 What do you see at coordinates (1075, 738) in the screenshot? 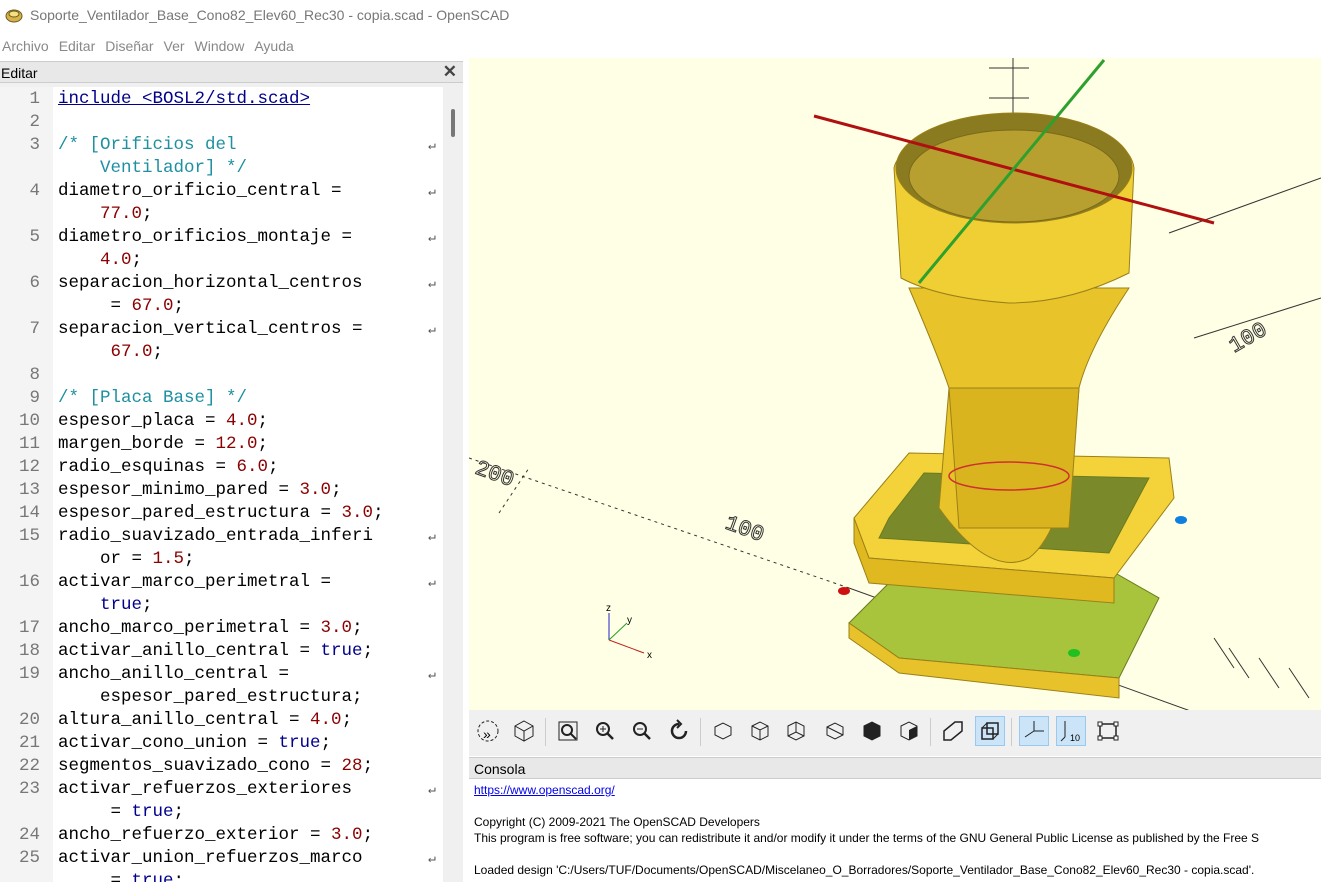
I see `svg-text: 10` at bounding box center [1075, 738].